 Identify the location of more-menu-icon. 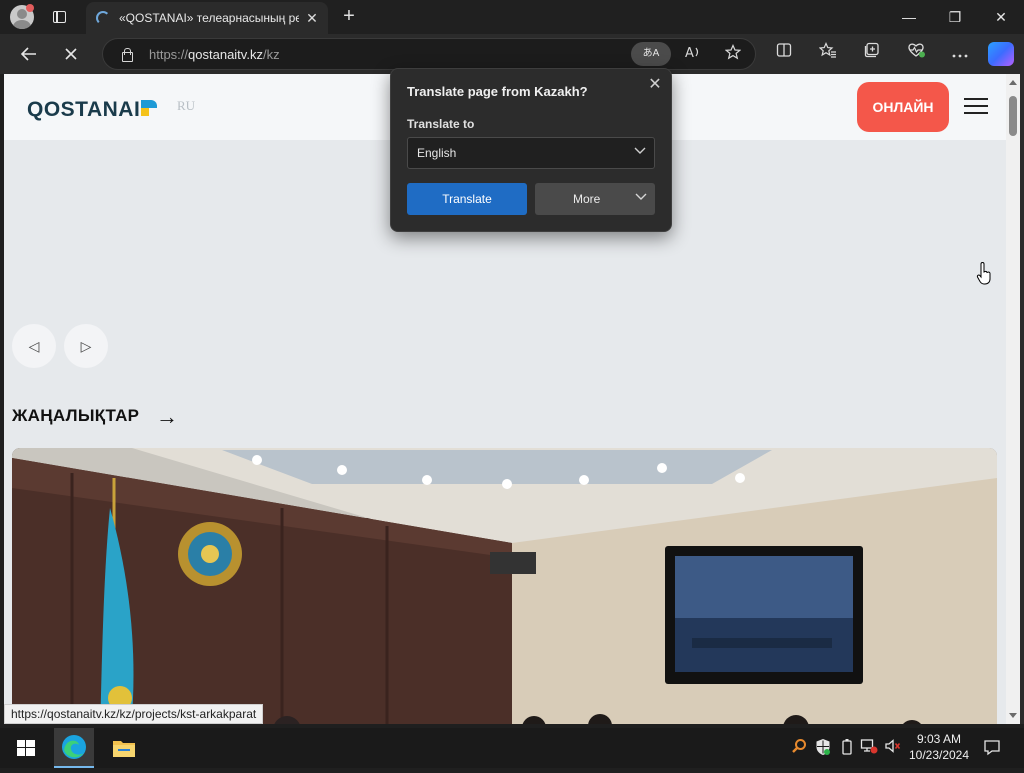
(960, 54).